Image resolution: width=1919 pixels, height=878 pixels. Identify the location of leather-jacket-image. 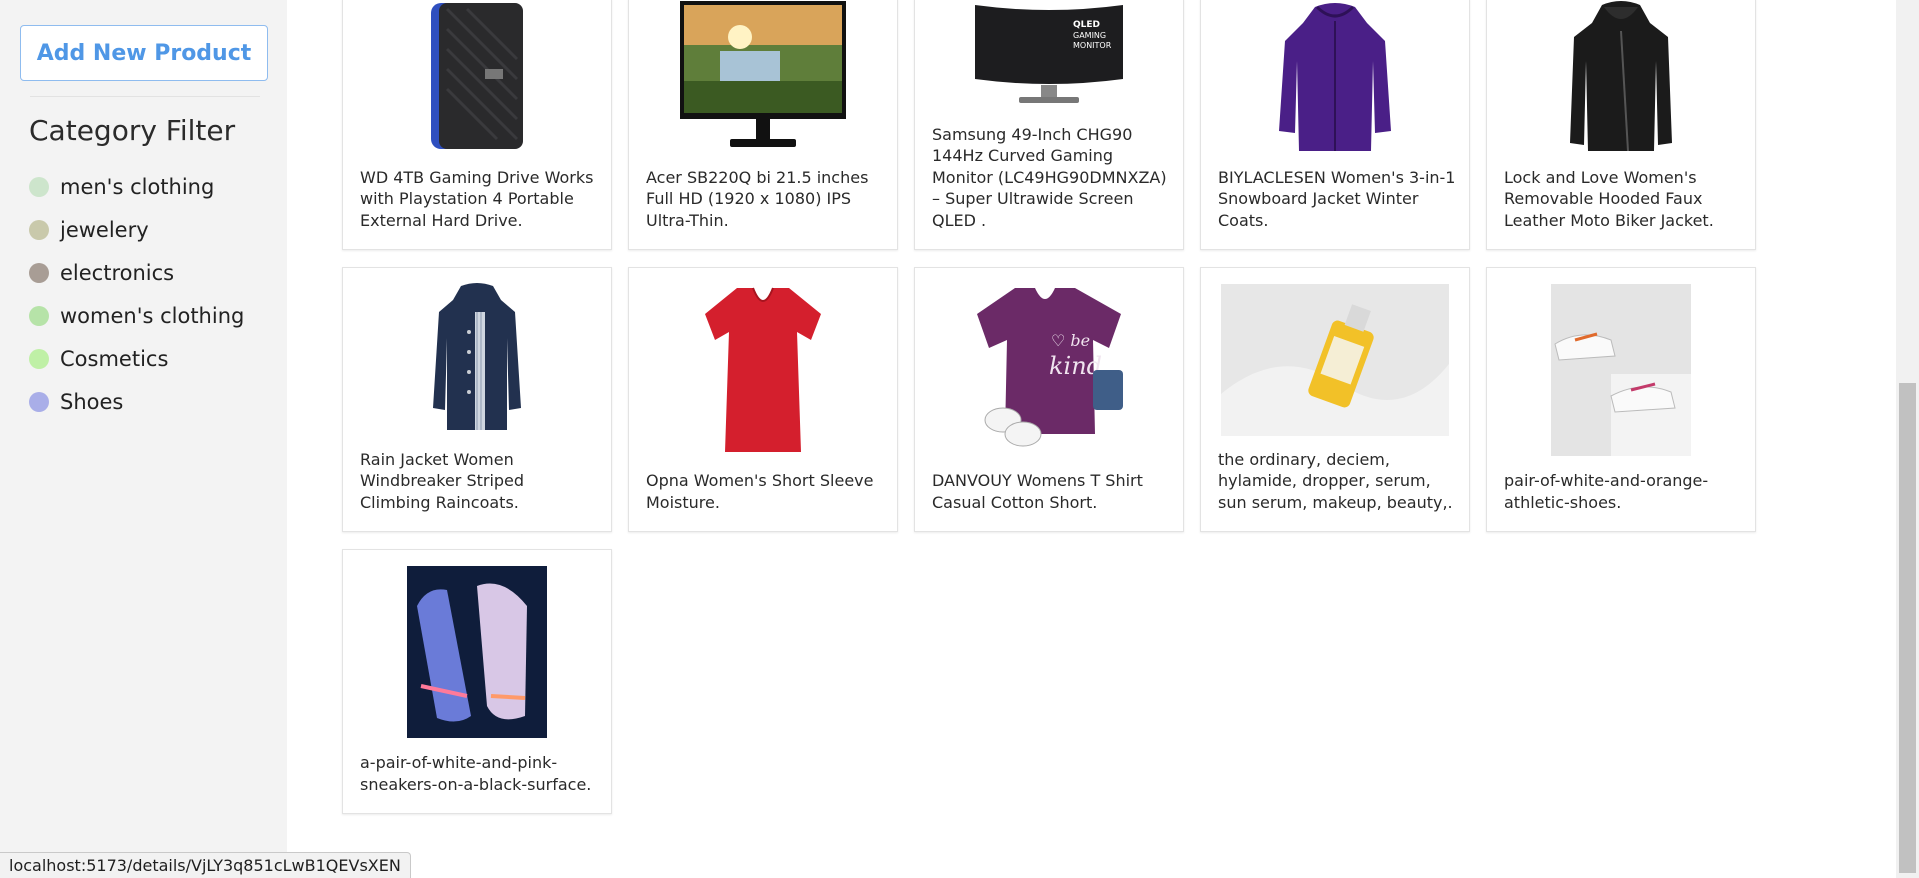
(1621, 76).